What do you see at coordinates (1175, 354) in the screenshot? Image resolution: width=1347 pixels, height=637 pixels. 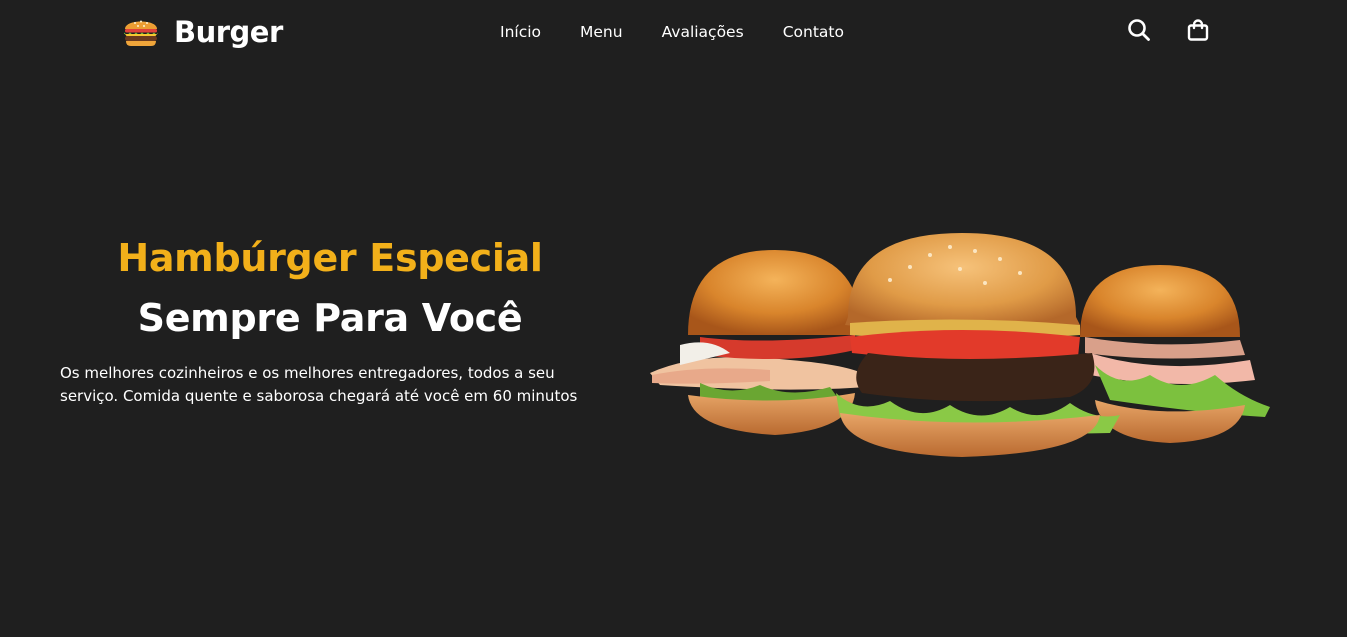 I see `right-burger` at bounding box center [1175, 354].